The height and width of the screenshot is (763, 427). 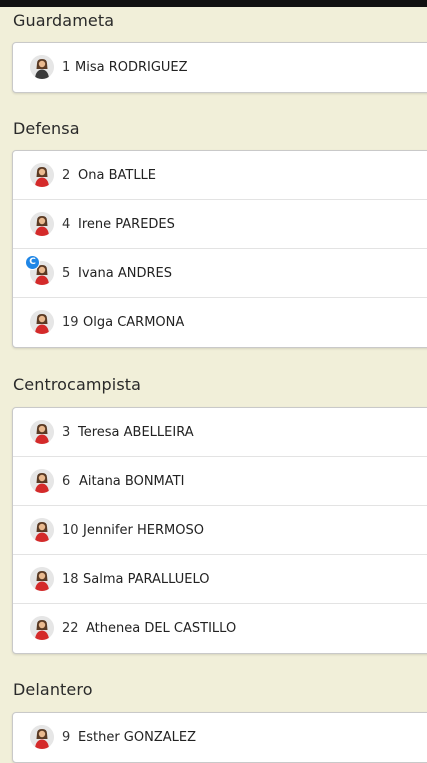 I want to click on player-row: 3 Teresa ABELLEIRA, so click(x=220, y=432).